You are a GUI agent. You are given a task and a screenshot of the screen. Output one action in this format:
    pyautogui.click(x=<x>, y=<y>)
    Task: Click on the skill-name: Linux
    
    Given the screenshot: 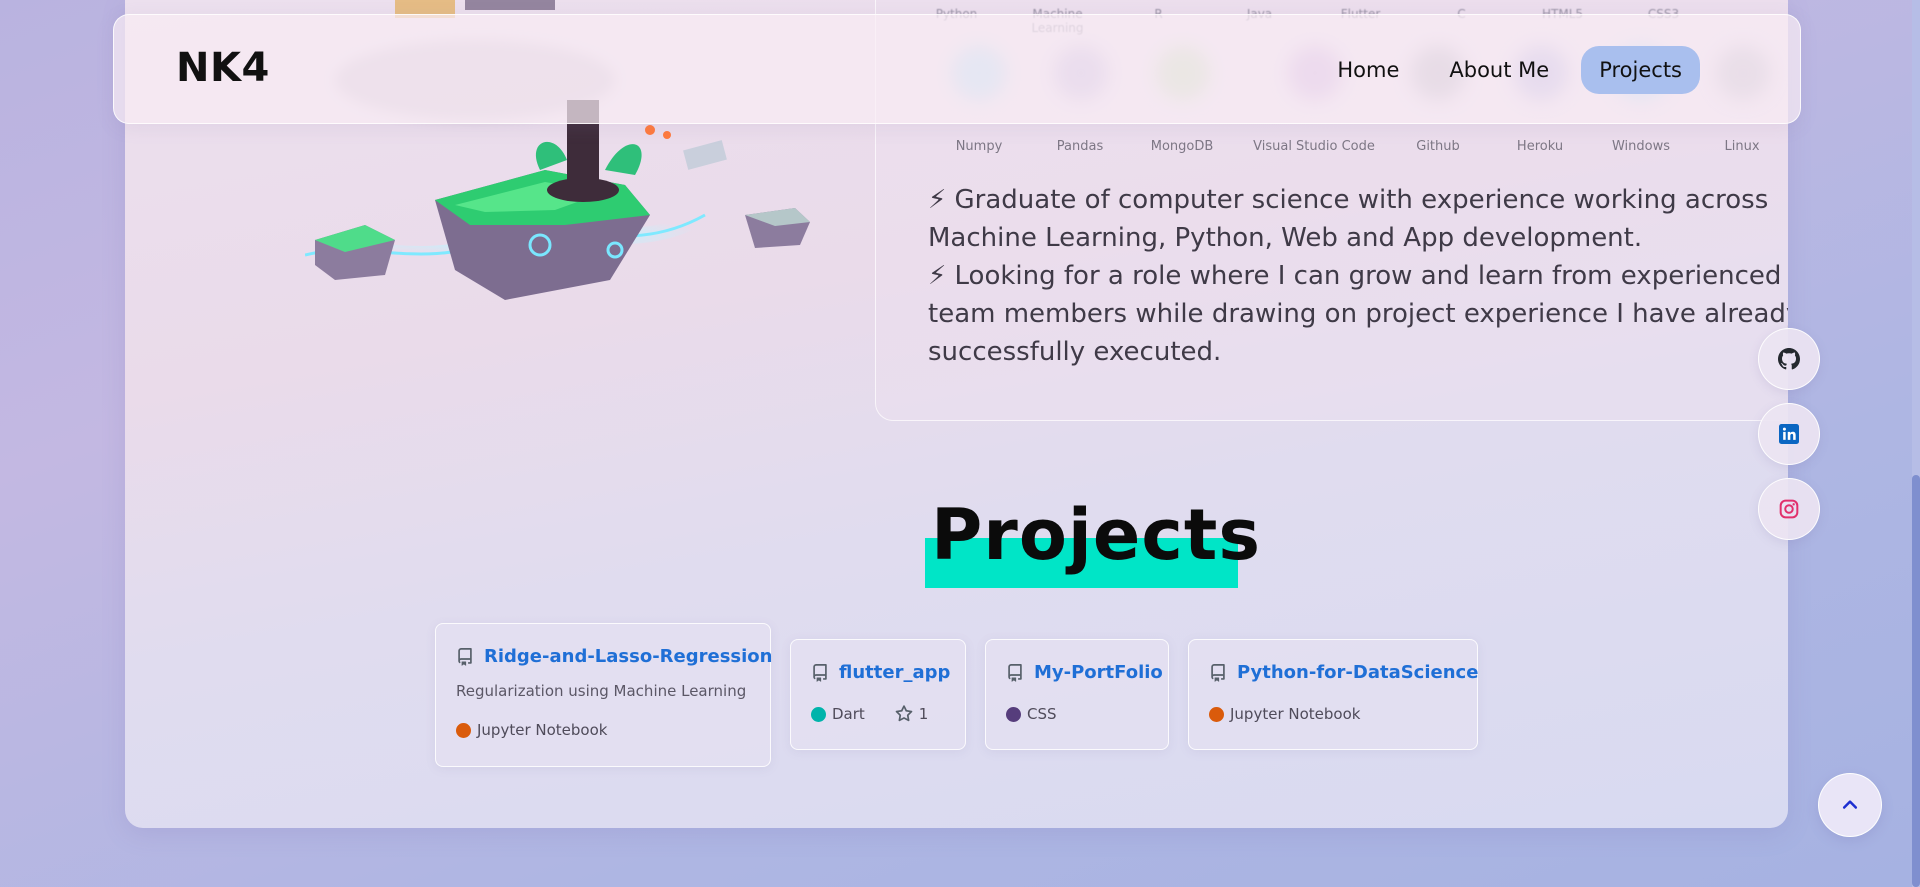 What is the action you would take?
    pyautogui.click(x=1742, y=146)
    